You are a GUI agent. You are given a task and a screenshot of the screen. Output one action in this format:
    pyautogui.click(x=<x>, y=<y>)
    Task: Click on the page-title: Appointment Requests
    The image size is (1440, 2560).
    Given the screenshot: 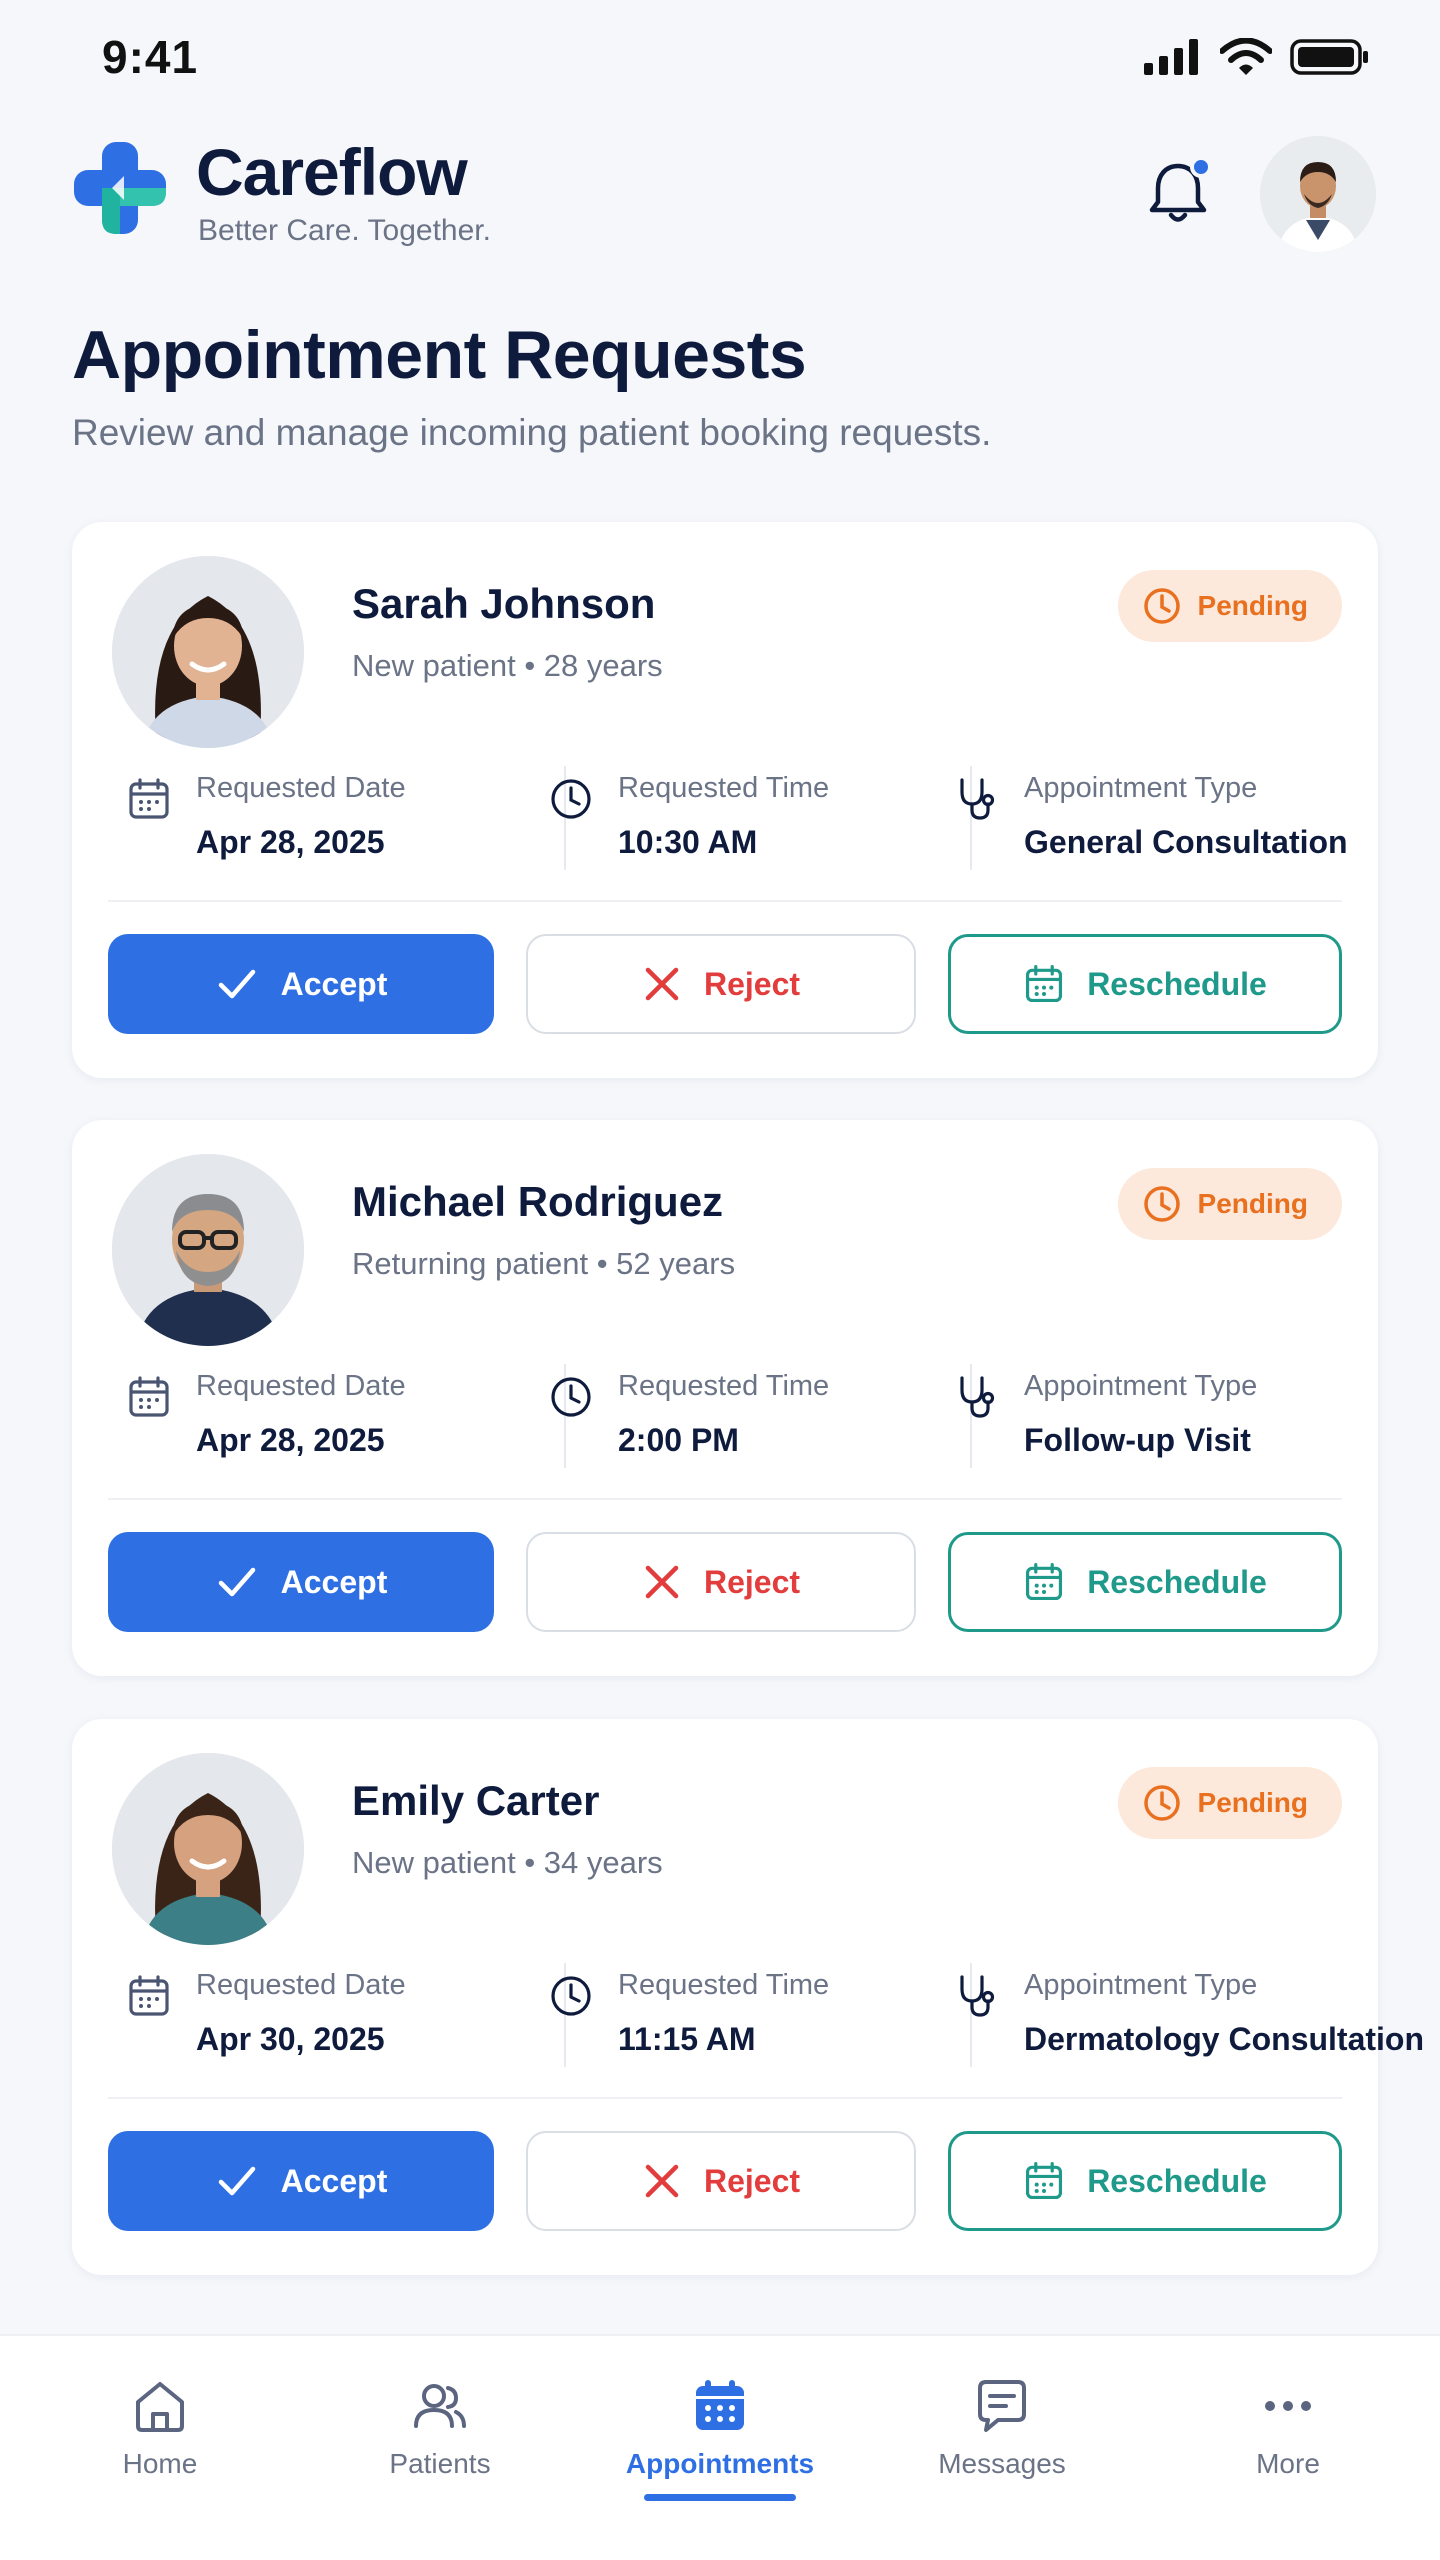 What is the action you would take?
    pyautogui.click(x=439, y=355)
    